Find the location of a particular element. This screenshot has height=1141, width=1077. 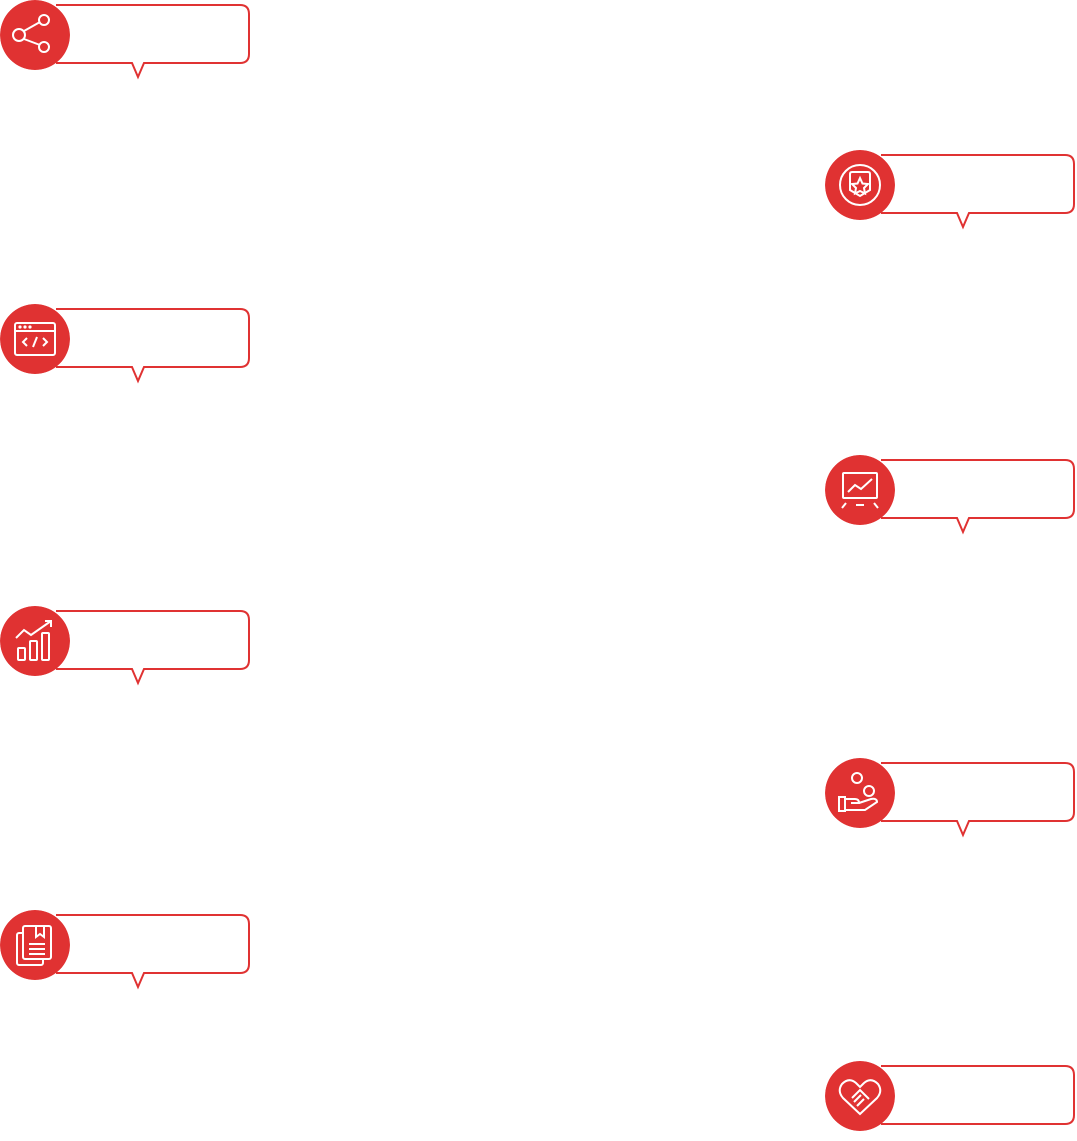

presentation-chart-icon is located at coordinates (860, 490).